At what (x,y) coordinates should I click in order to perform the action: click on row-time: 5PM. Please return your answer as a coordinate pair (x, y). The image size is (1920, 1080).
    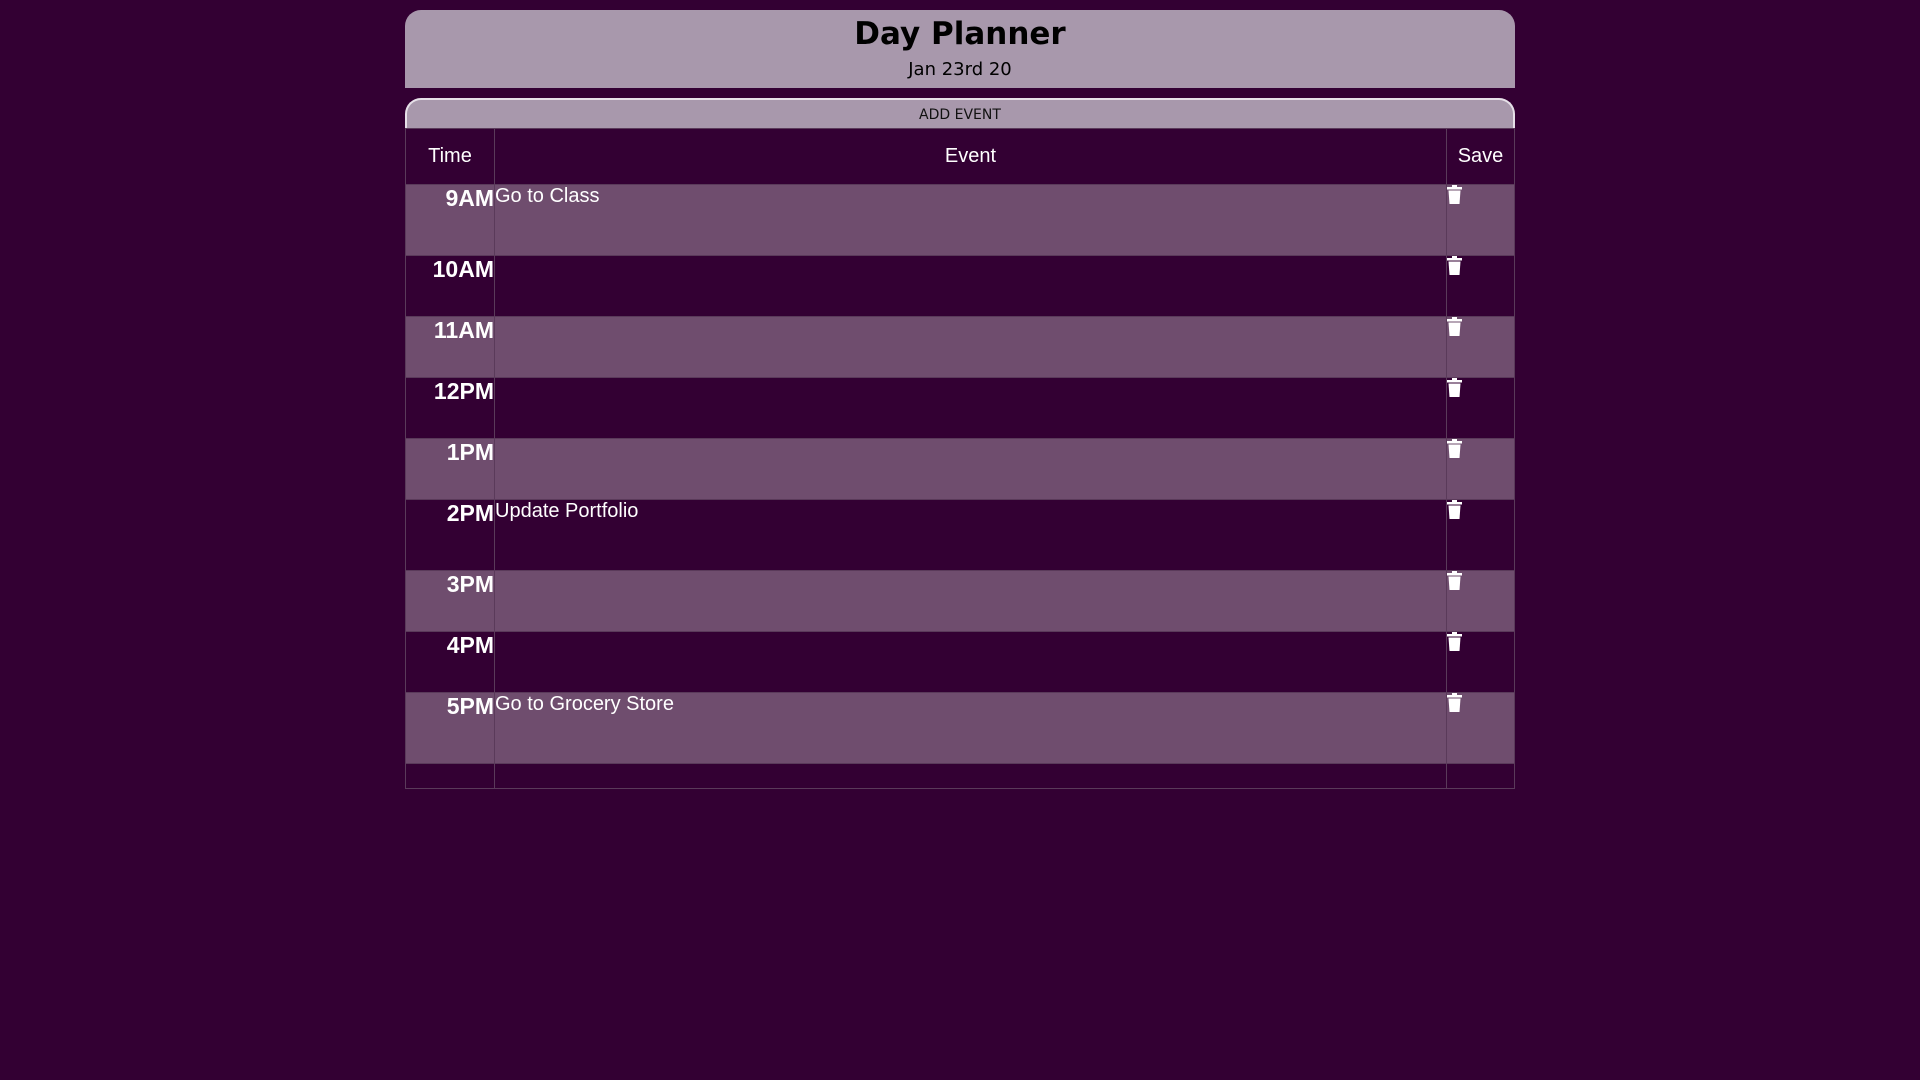
    Looking at the image, I should click on (450, 728).